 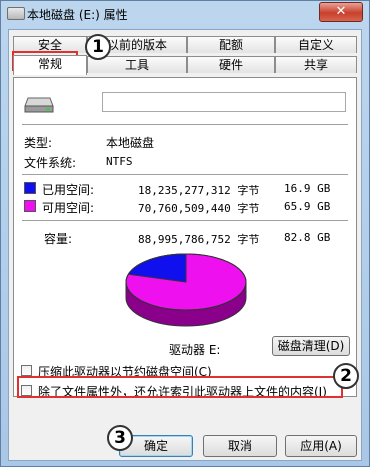 I want to click on drive-title-icon, so click(x=16, y=13).